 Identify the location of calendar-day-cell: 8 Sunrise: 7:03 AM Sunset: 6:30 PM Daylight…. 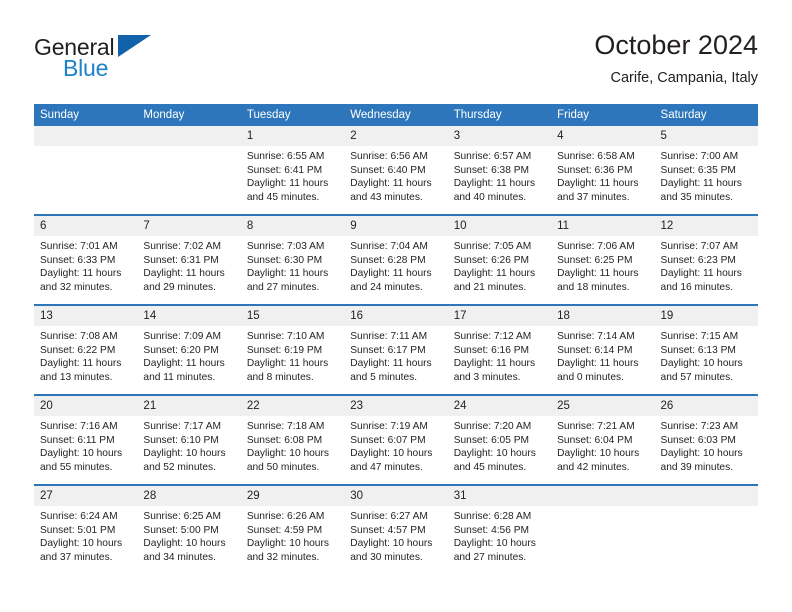
(292, 260).